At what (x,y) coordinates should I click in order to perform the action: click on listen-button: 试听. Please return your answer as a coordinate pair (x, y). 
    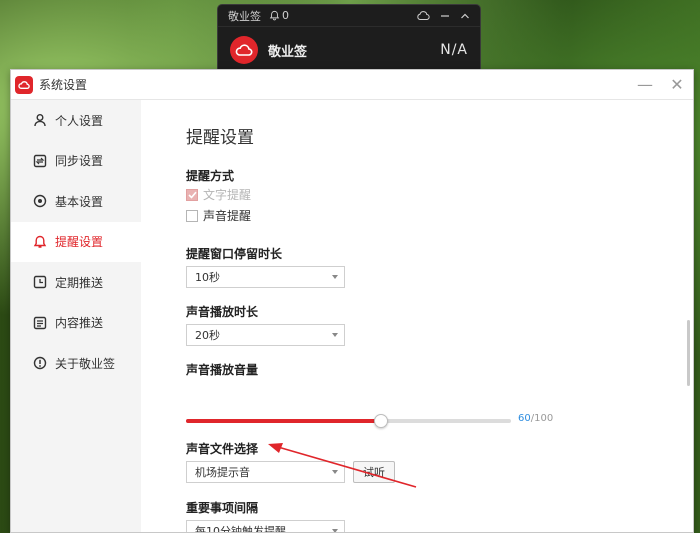
    Looking at the image, I should click on (374, 472).